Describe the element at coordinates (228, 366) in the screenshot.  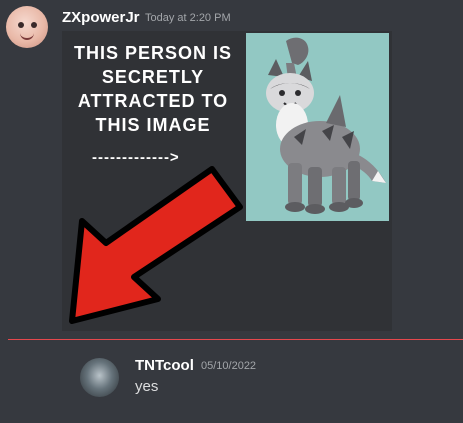
I see `message-timestamp: 05/10/2022` at that location.